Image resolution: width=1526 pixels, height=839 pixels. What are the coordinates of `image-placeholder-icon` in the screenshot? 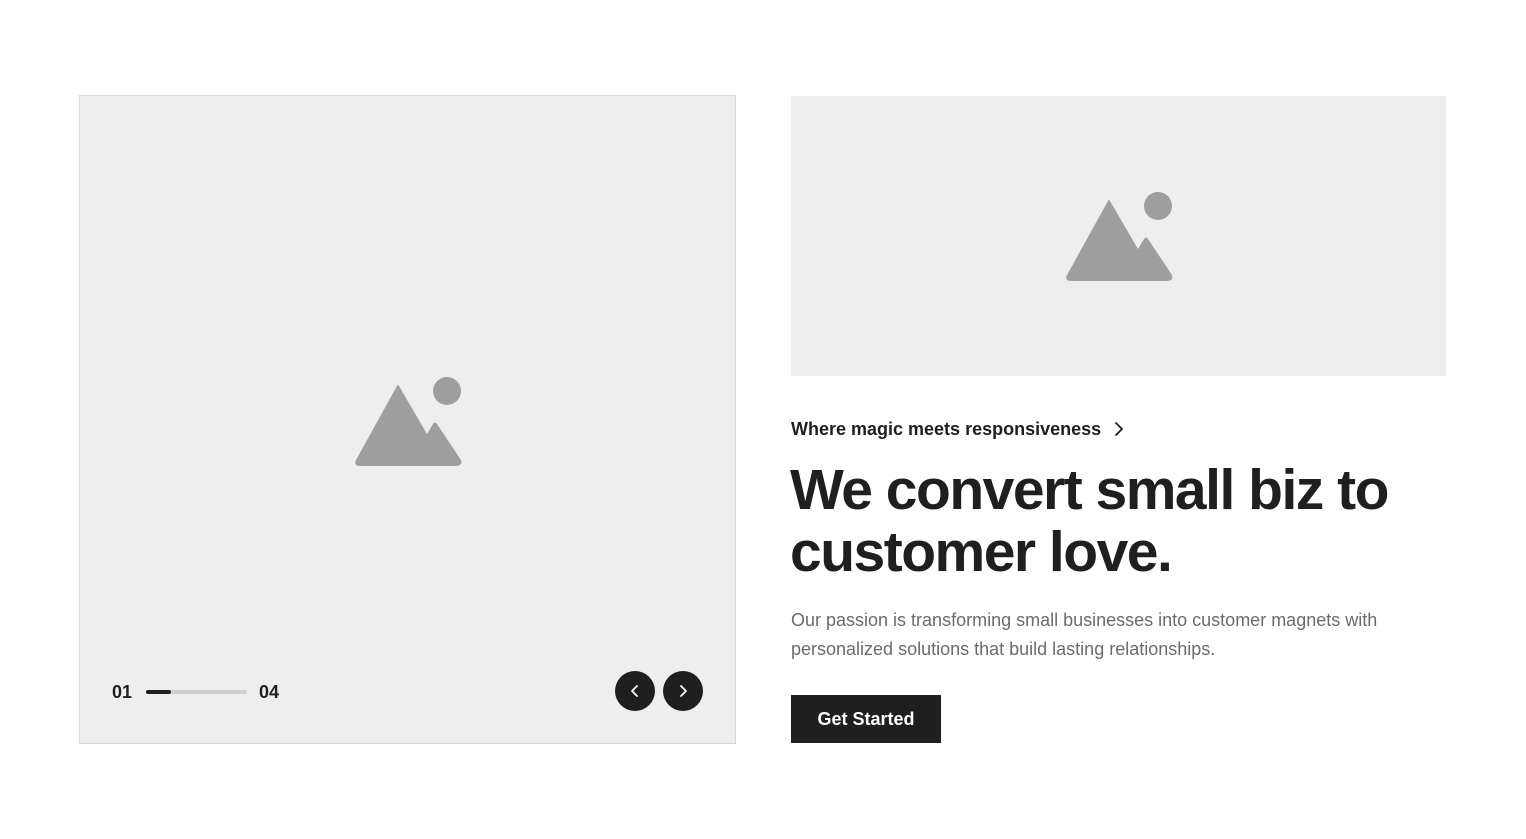 It's located at (1119, 236).